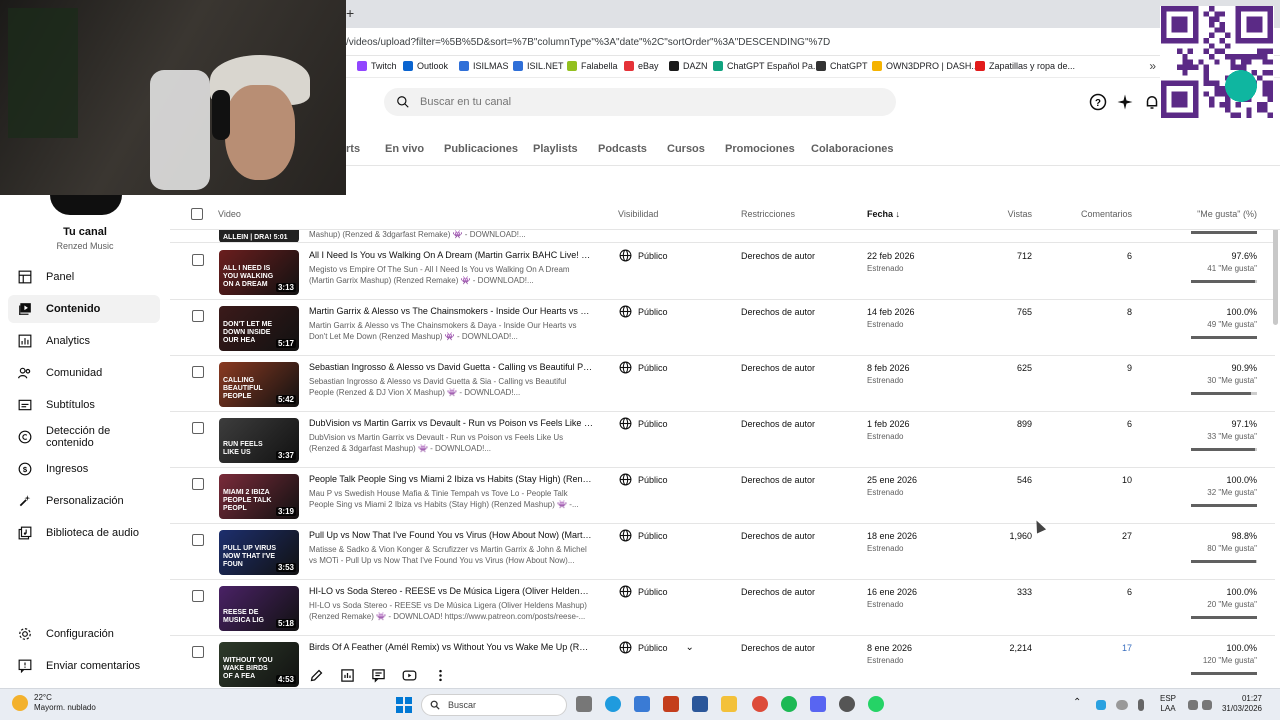  Describe the element at coordinates (1152, 66) in the screenshot. I see `more-bookmarks-button: »` at that location.